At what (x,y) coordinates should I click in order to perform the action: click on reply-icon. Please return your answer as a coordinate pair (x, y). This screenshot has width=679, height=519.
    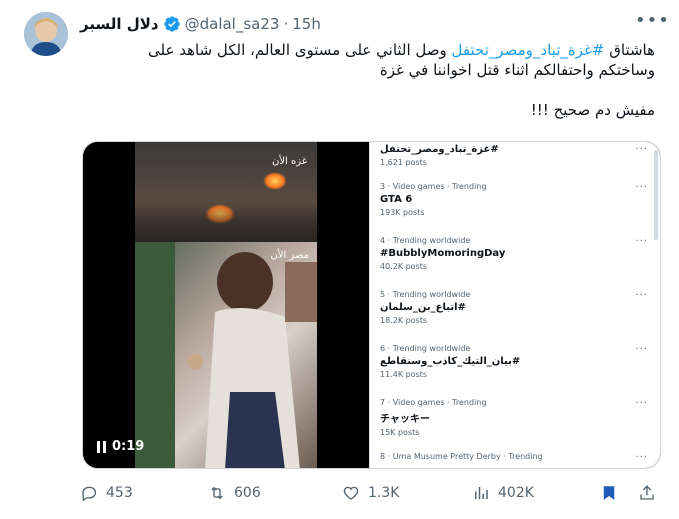
    Looking at the image, I should click on (89, 494).